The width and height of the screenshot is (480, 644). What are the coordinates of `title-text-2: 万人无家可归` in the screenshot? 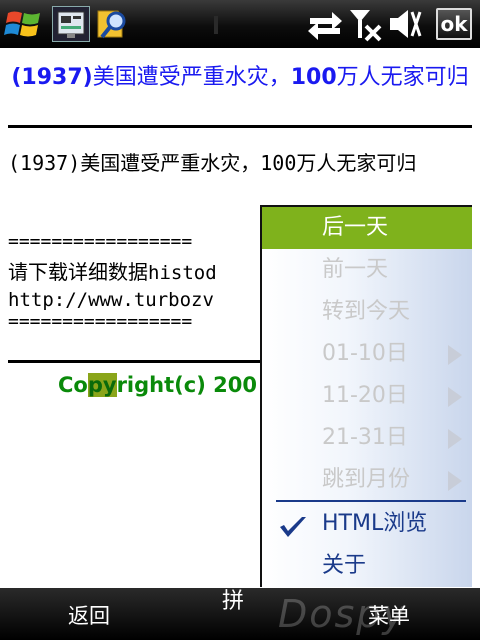 It's located at (402, 77).